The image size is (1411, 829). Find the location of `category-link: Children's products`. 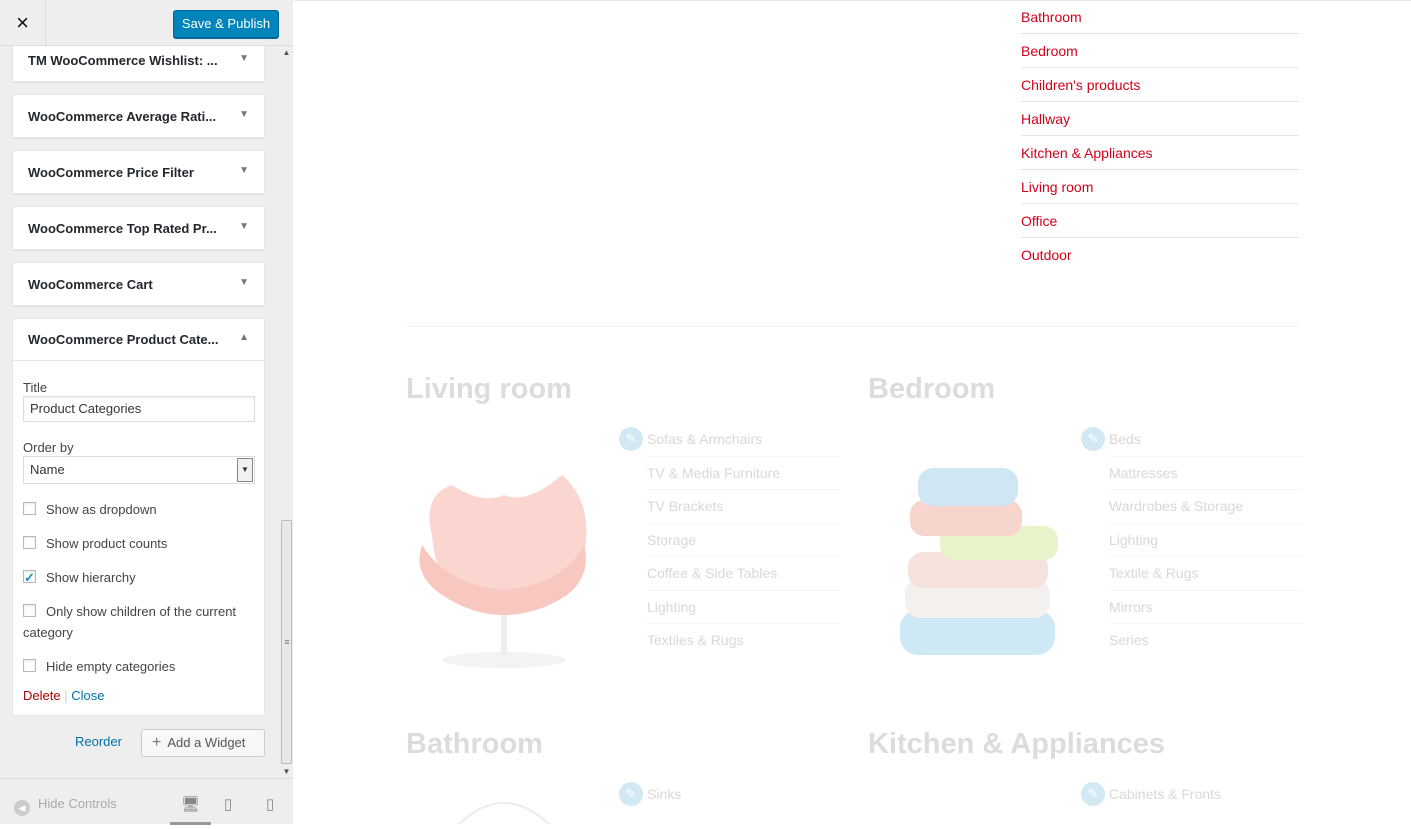

category-link: Children's products is located at coordinates (1160, 85).